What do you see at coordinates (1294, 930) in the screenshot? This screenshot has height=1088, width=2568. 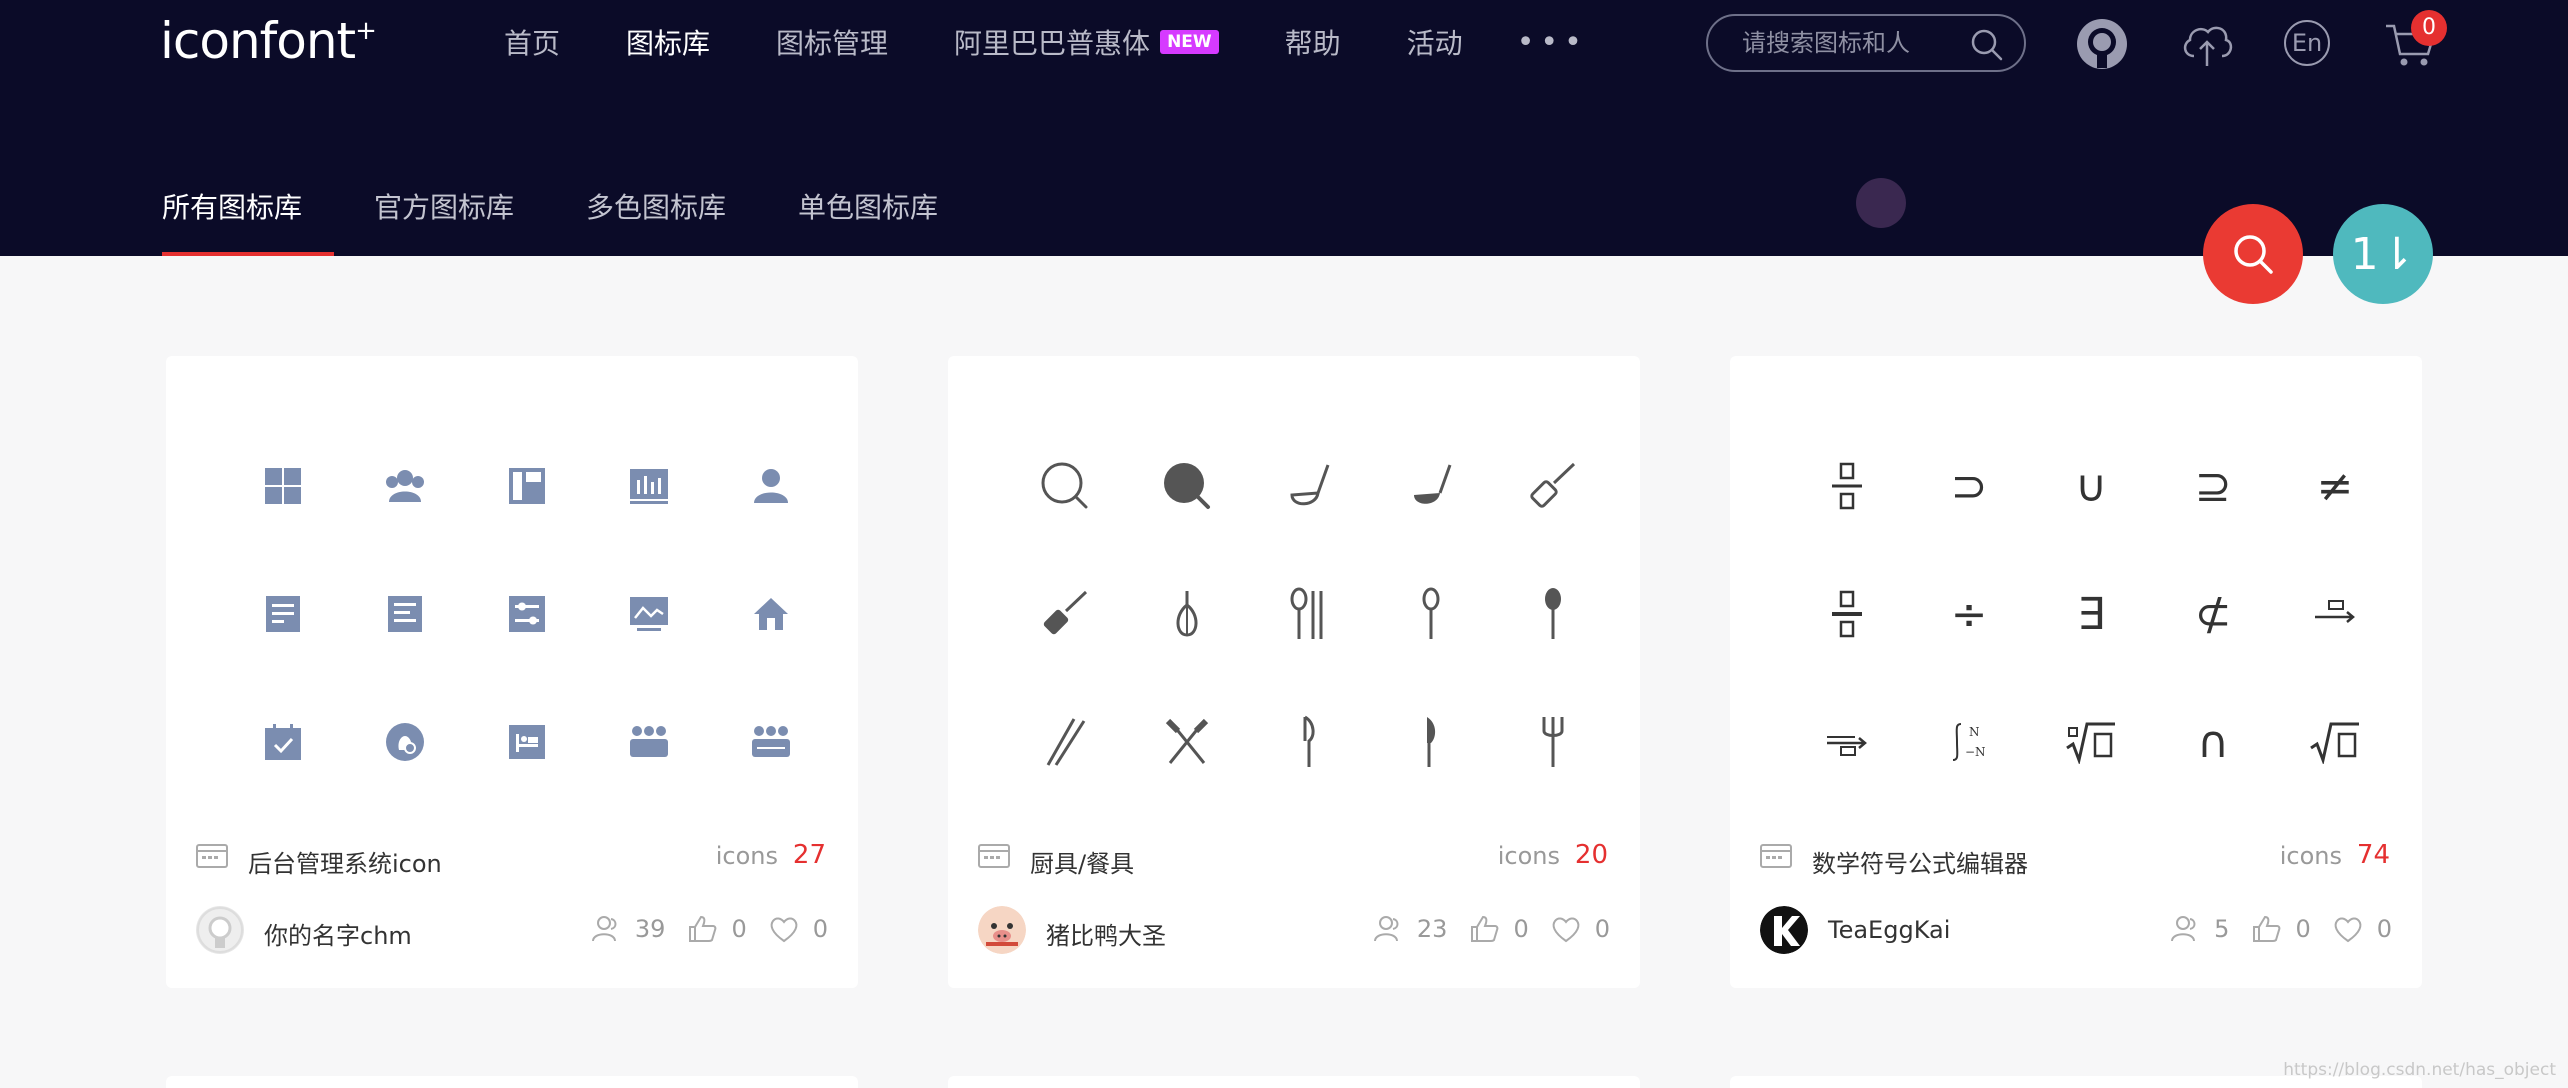 I see `card-author-row: 猪比鸭大圣 23 0 0` at bounding box center [1294, 930].